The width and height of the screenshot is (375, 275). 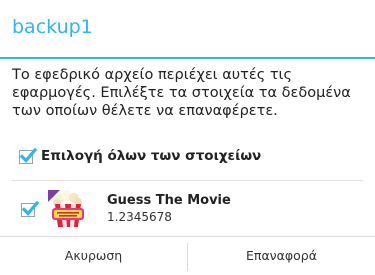 I want to click on dialog-button-bar: Ακυρωση Επαναφορά, so click(x=187, y=255).